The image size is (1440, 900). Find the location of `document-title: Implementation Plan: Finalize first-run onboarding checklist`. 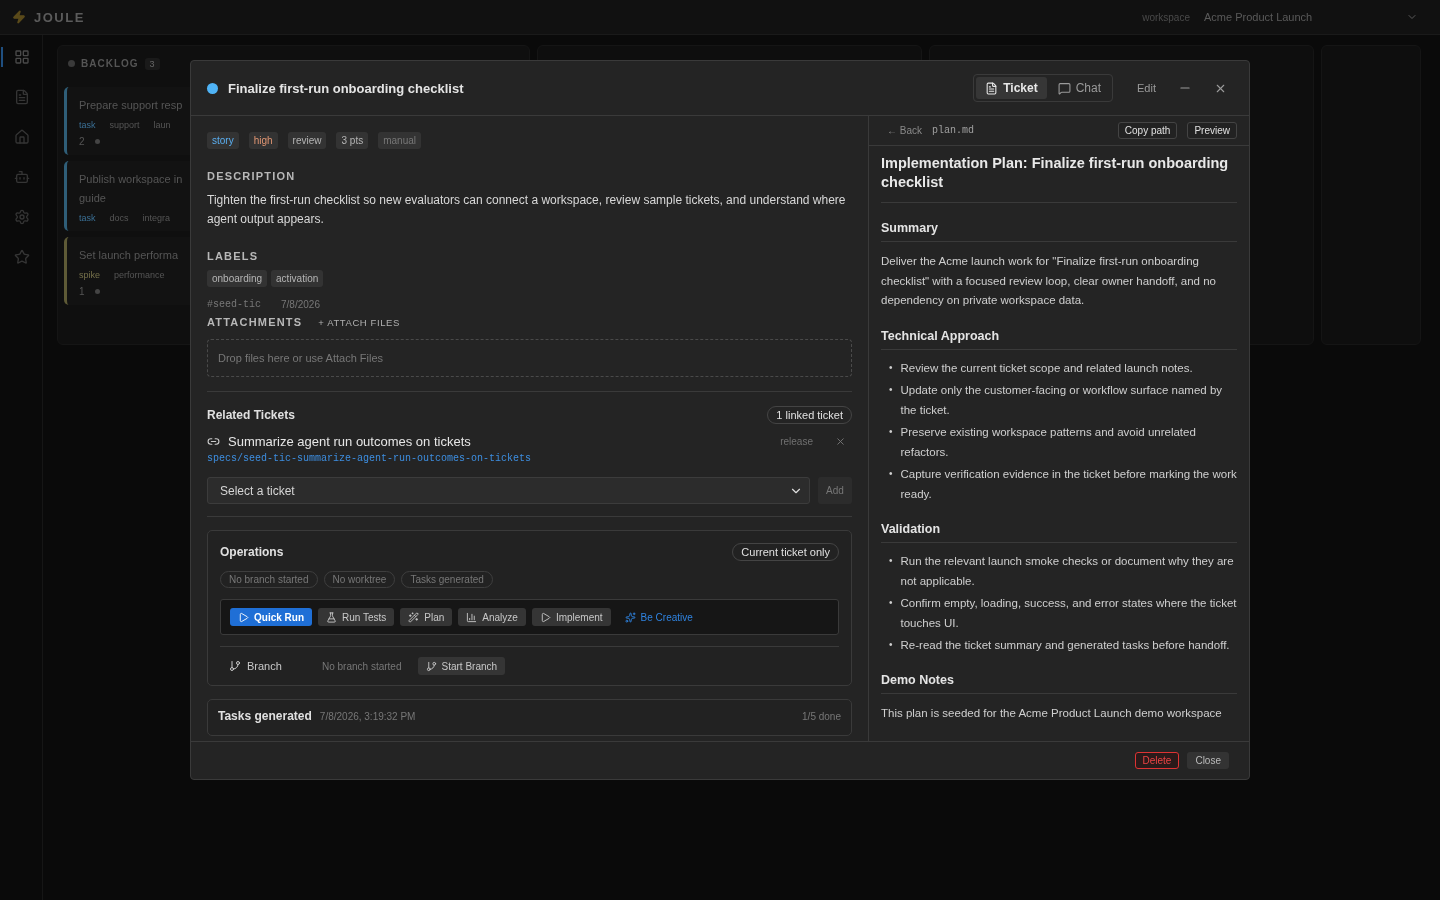

document-title: Implementation Plan: Finalize first-run onboarding checklist is located at coordinates (1059, 178).